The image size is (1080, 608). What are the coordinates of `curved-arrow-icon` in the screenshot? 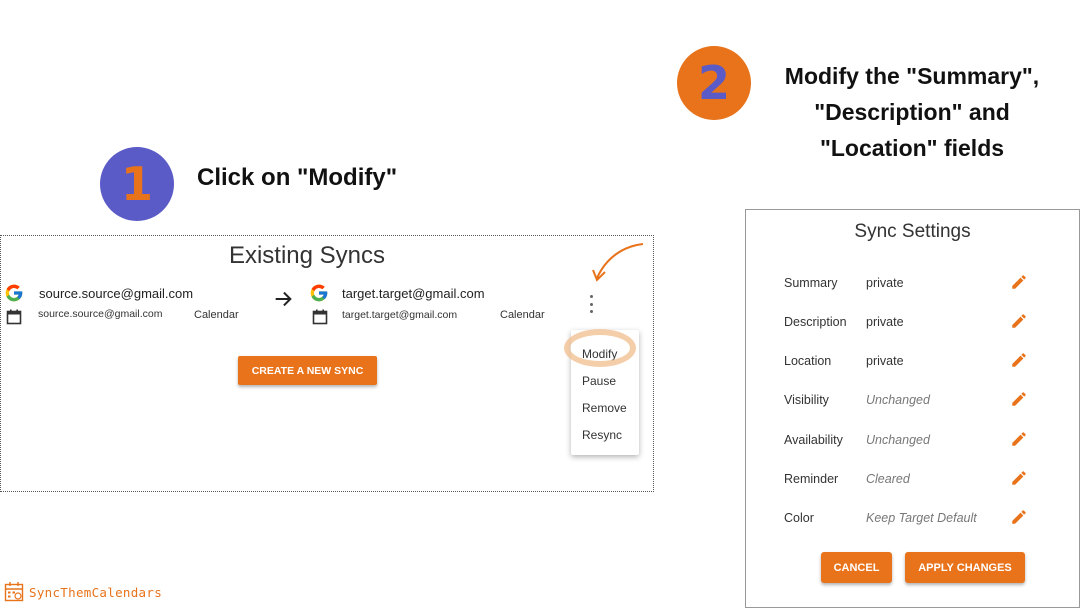 It's located at (618, 262).